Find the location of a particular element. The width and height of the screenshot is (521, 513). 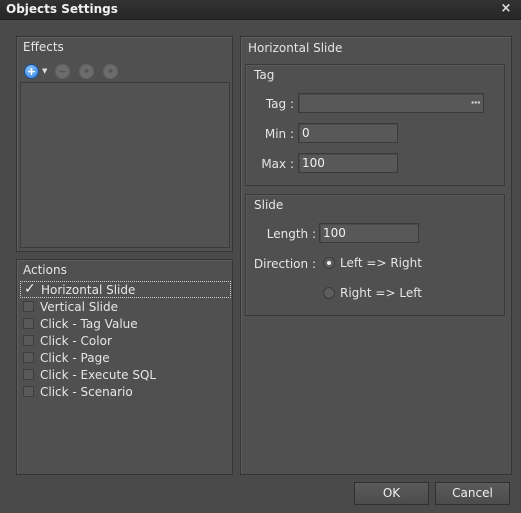

action-item-click-execute-sql: Click - Execute SQL is located at coordinates (125, 374).